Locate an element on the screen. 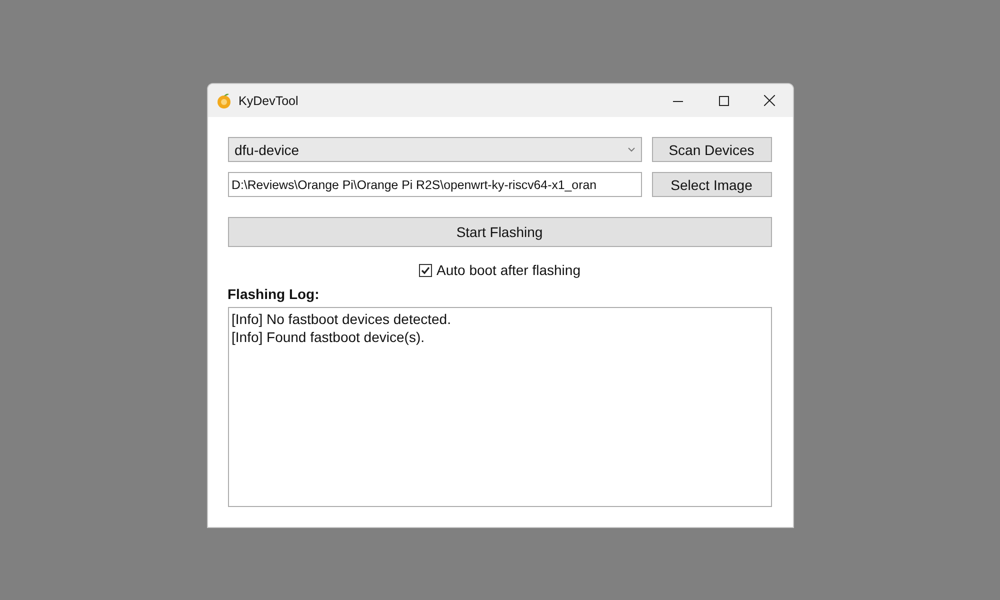 The image size is (1000, 600). maximize-icon is located at coordinates (723, 101).